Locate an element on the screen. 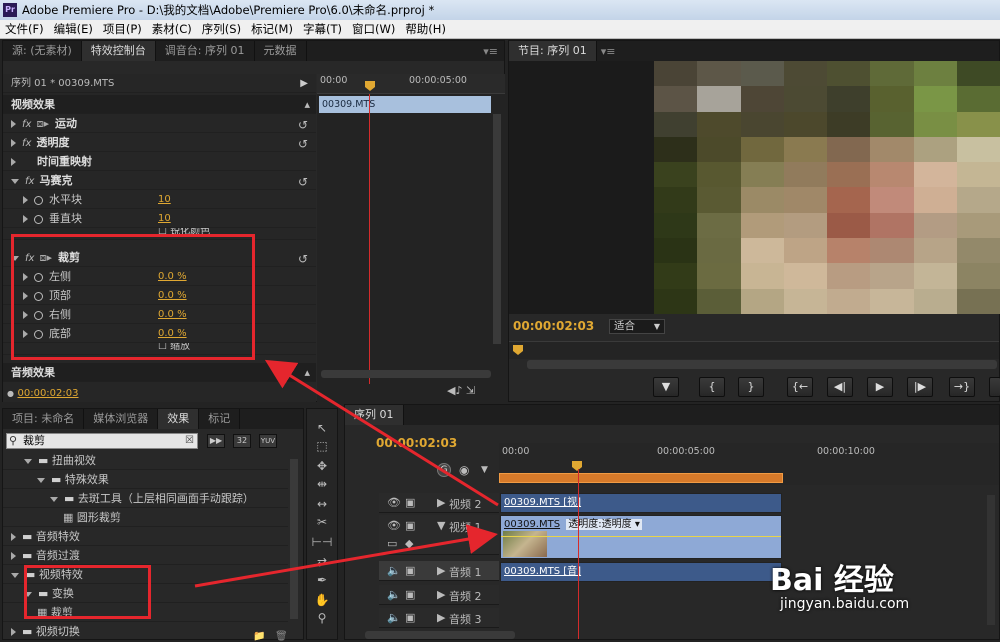  more-controls-button is located at coordinates (994, 387).